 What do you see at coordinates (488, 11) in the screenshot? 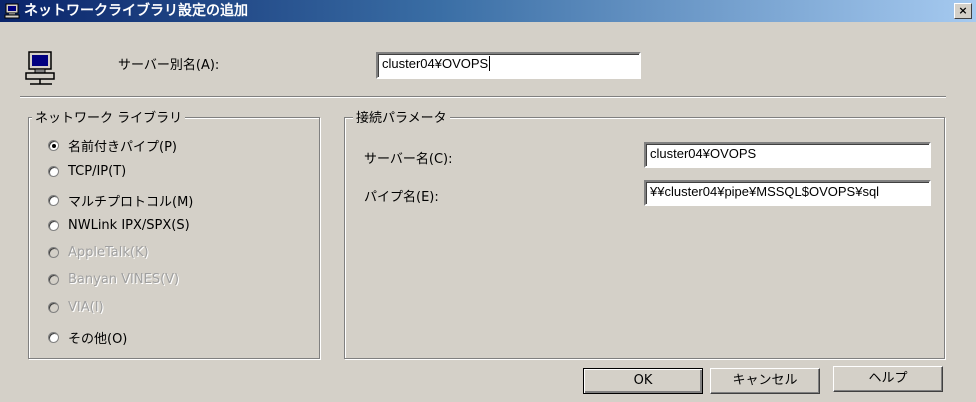
I see `title-bar: ネットワークライブラリ設定の追加 ×` at bounding box center [488, 11].